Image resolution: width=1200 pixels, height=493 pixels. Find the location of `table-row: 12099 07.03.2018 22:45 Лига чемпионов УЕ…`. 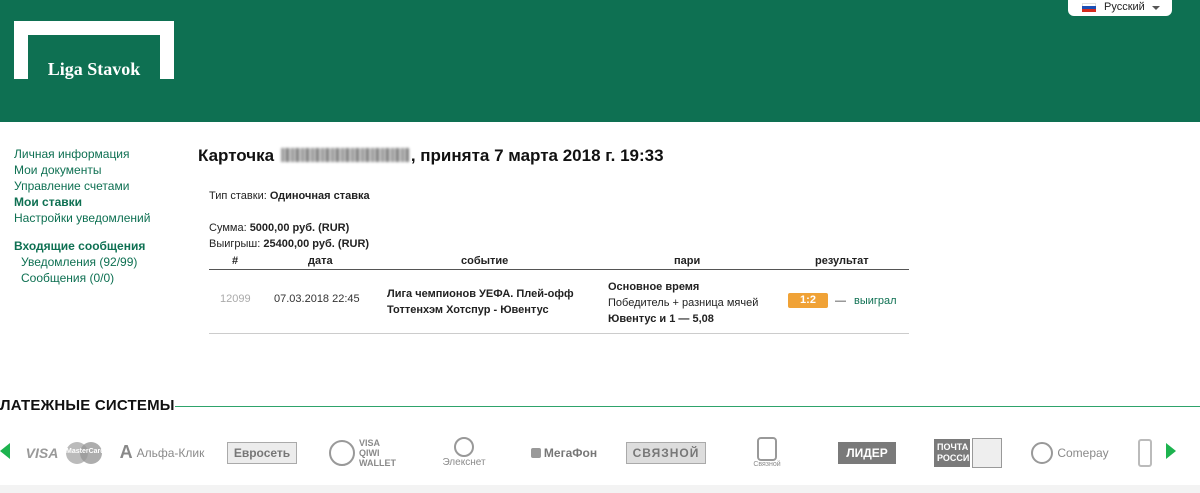

table-row: 12099 07.03.2018 22:45 Лига чемпионов УЕ… is located at coordinates (559, 302).